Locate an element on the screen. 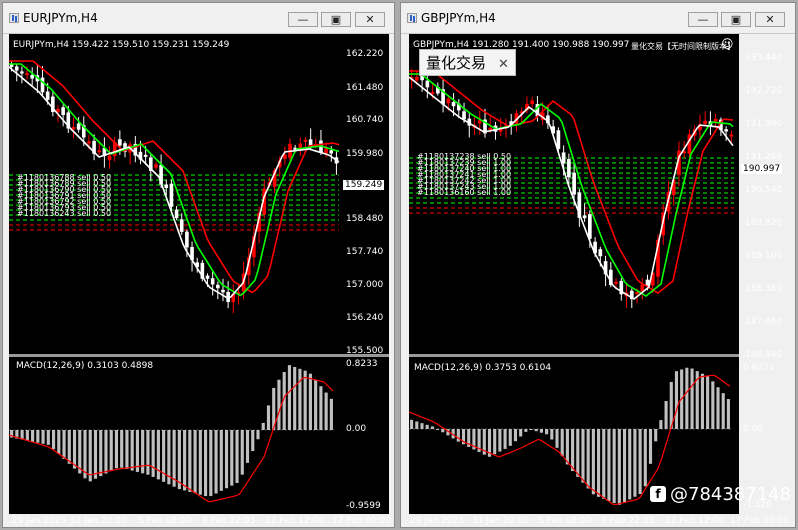 The image size is (798, 530). logo-icon: f is located at coordinates (658, 494).